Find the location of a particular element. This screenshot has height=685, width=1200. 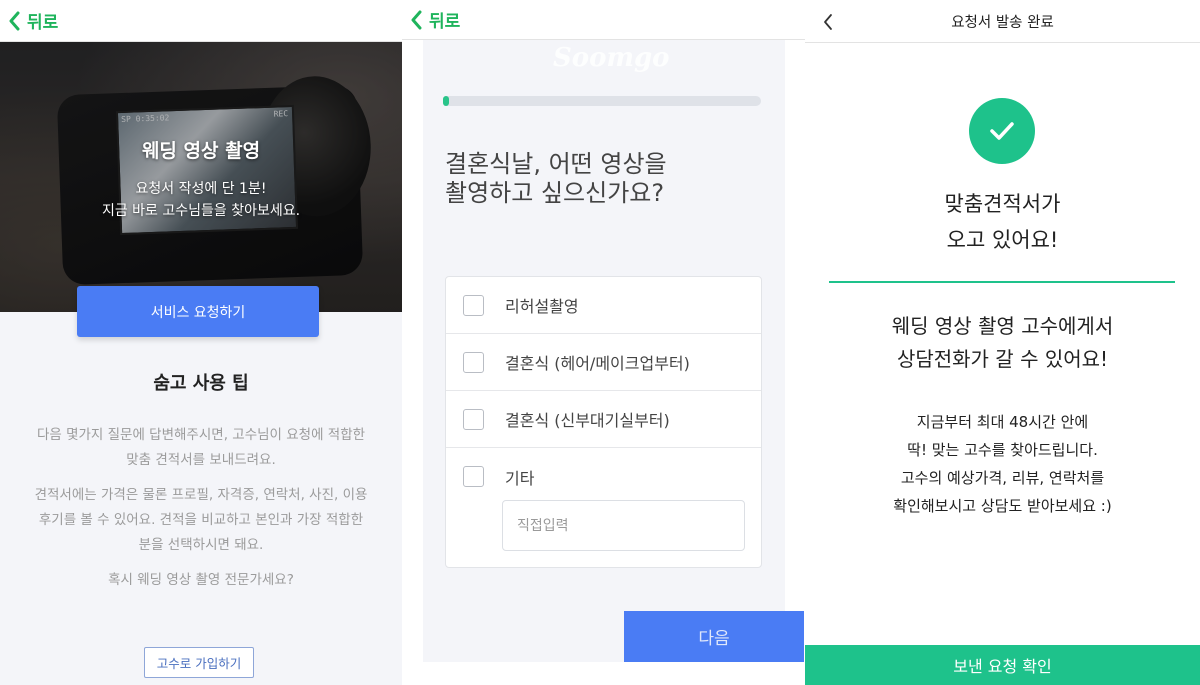

info-line4: 확인해보시고 상담도 받아보세요 :) is located at coordinates (1002, 506).